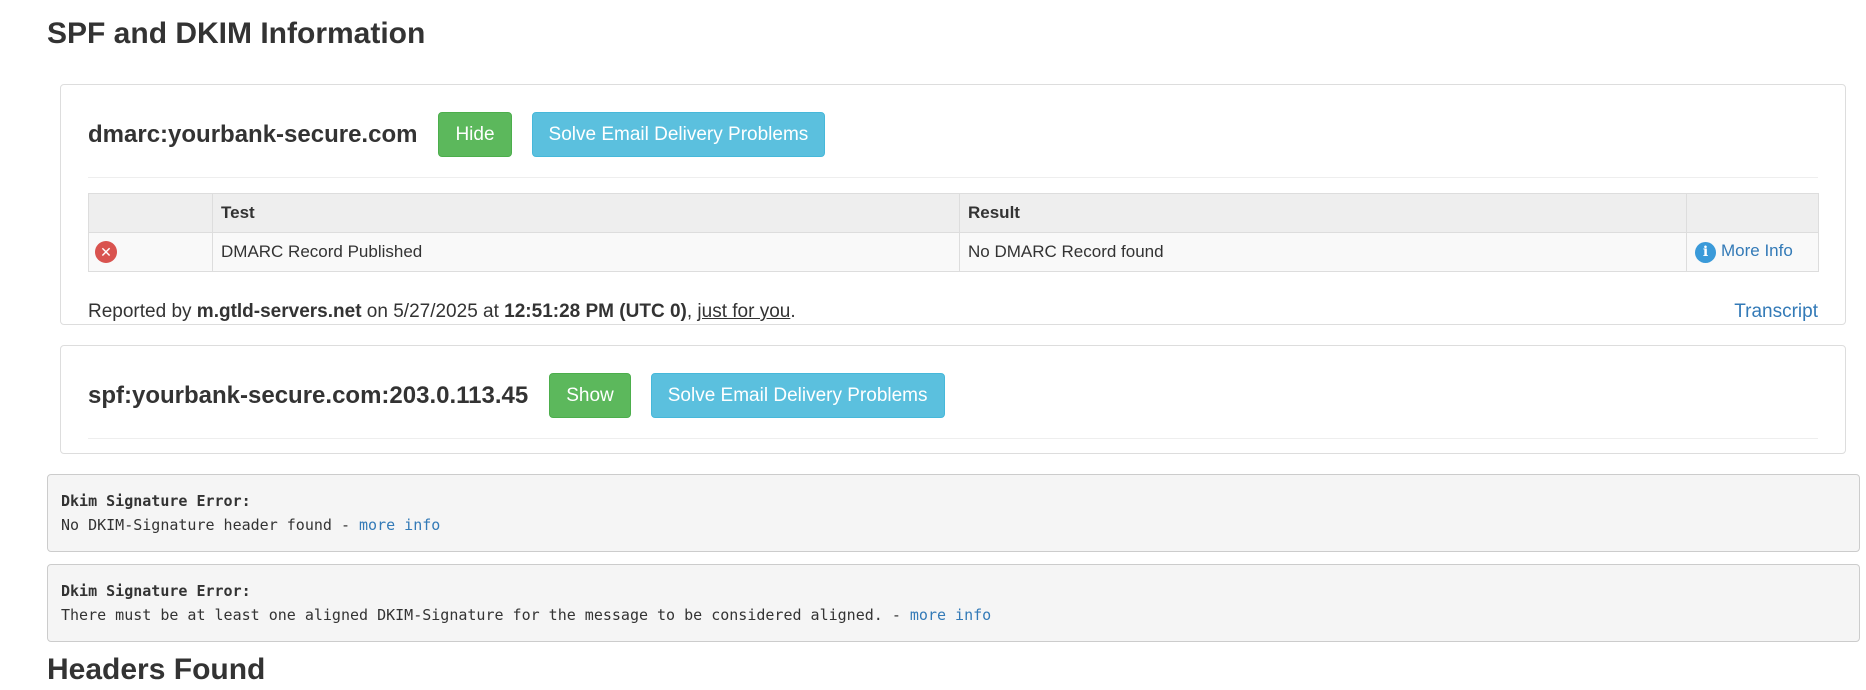 Image resolution: width=1866 pixels, height=690 pixels. I want to click on hide-button: Hide, so click(475, 134).